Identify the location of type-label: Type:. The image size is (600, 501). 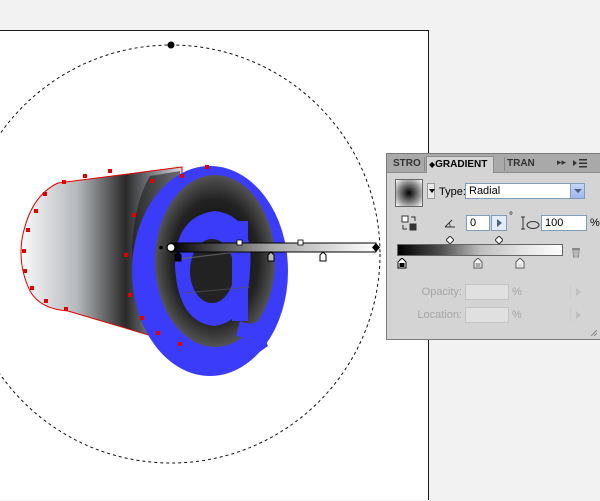
(452, 192).